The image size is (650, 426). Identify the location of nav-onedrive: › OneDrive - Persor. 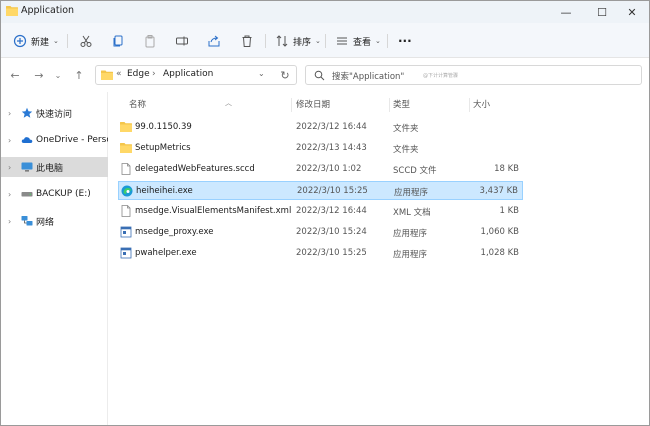
(54, 140).